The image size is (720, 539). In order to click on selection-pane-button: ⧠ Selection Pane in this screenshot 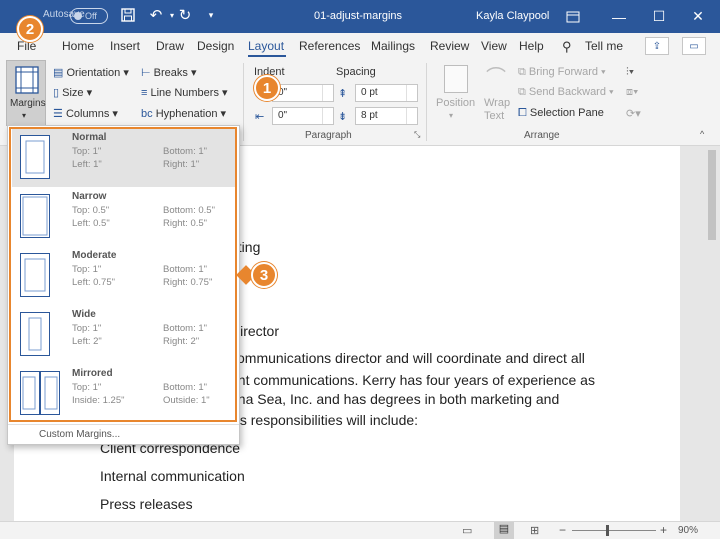, I will do `click(561, 113)`.